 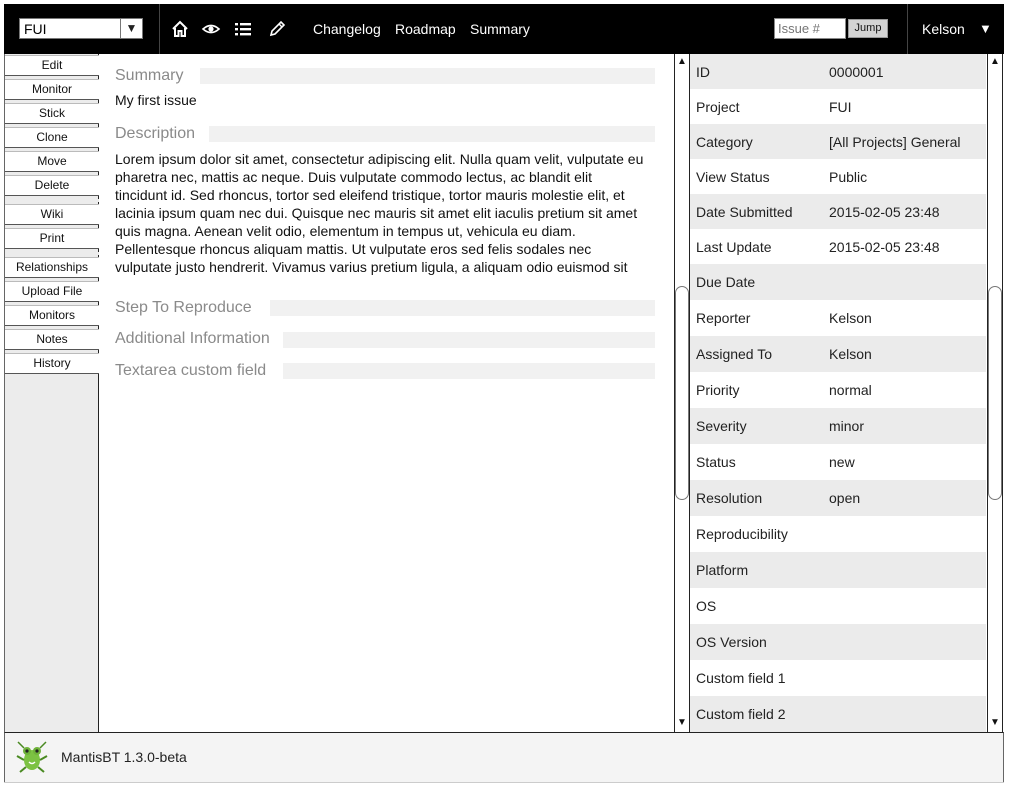 I want to click on property-row: Status new, so click(x=838, y=462).